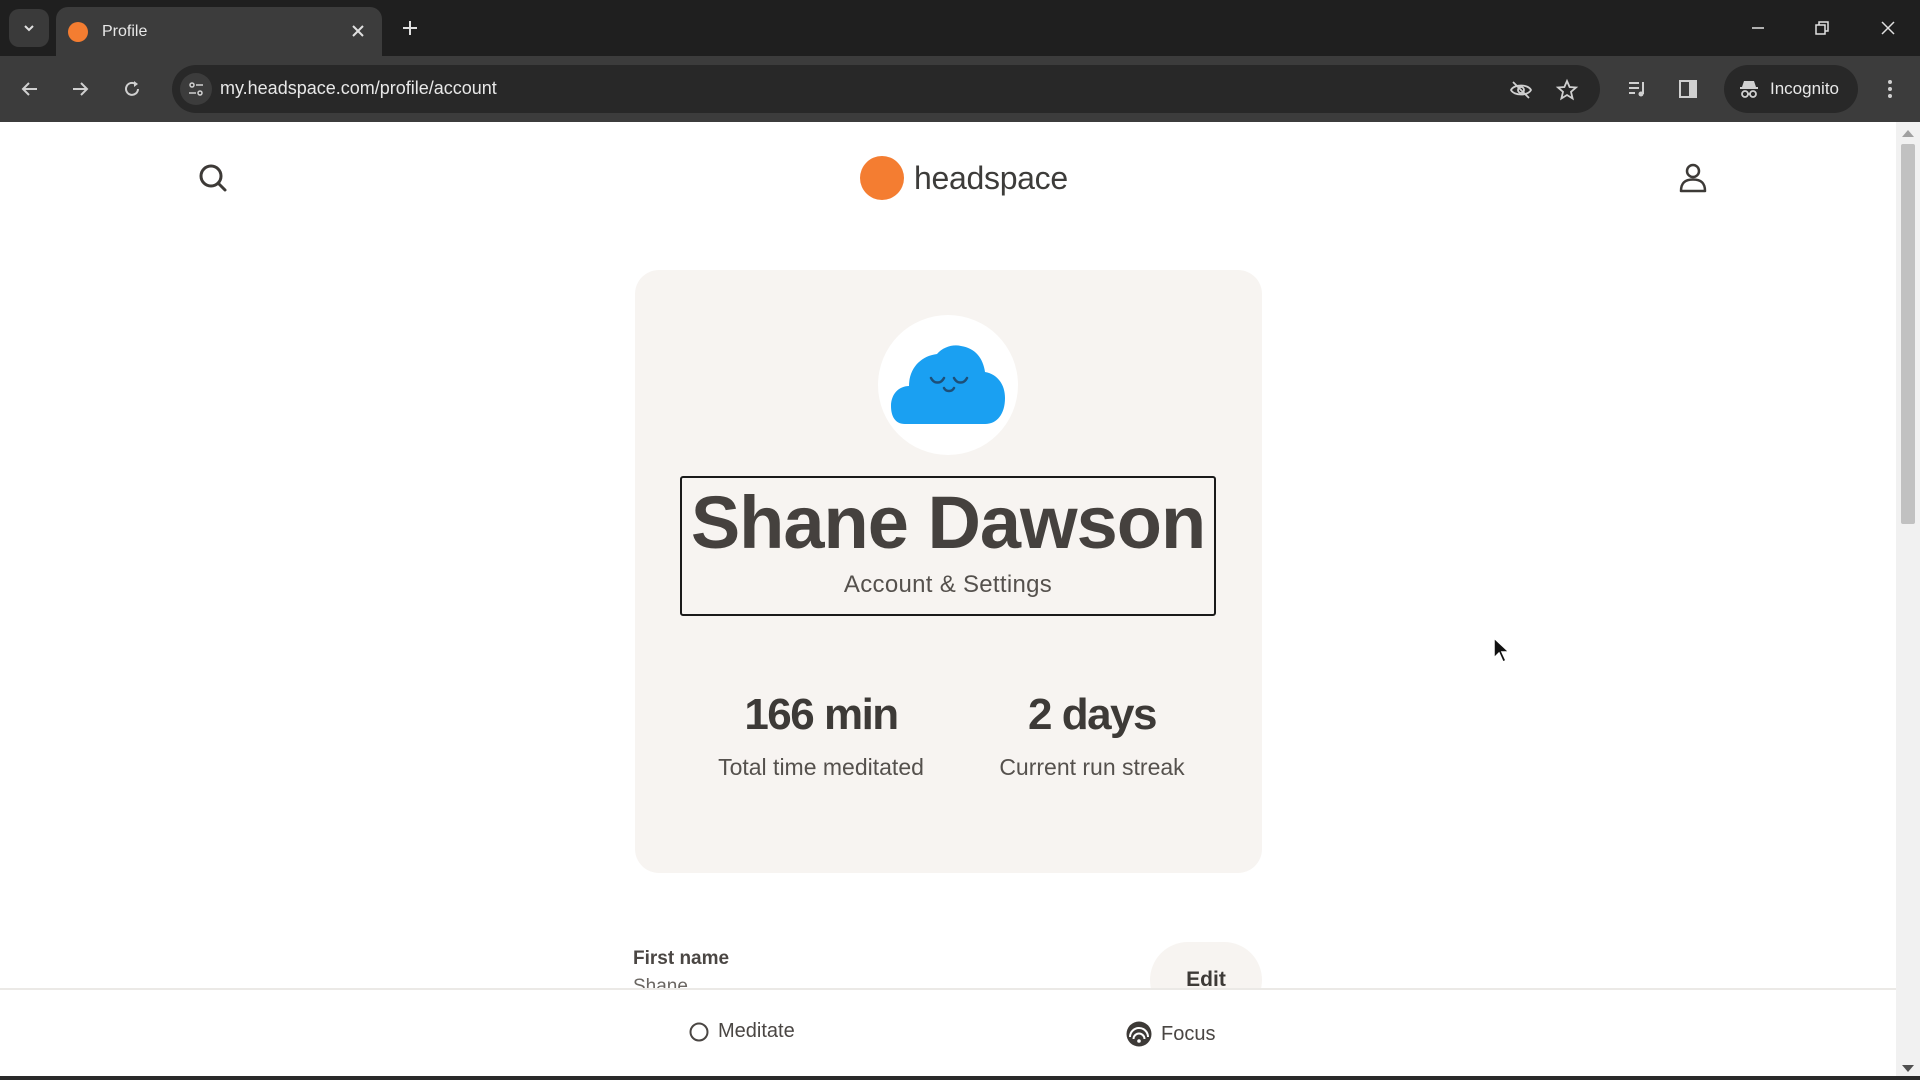  I want to click on incognito-indicator: Incognito, so click(1791, 89).